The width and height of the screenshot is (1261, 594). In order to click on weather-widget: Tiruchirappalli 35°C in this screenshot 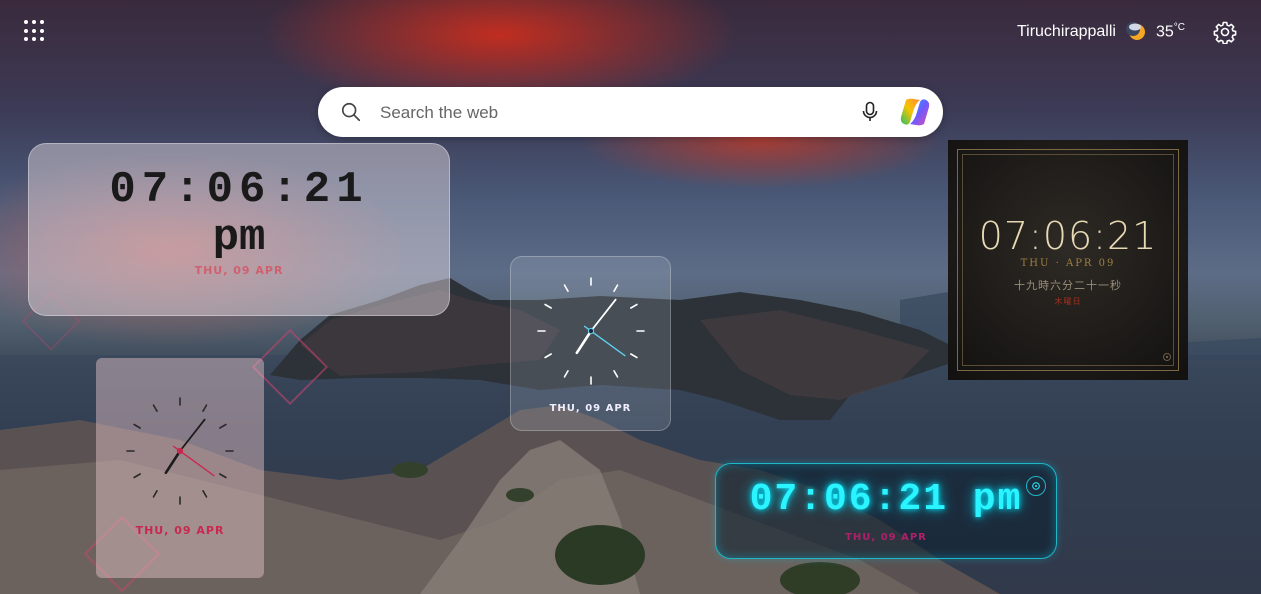, I will do `click(1101, 32)`.